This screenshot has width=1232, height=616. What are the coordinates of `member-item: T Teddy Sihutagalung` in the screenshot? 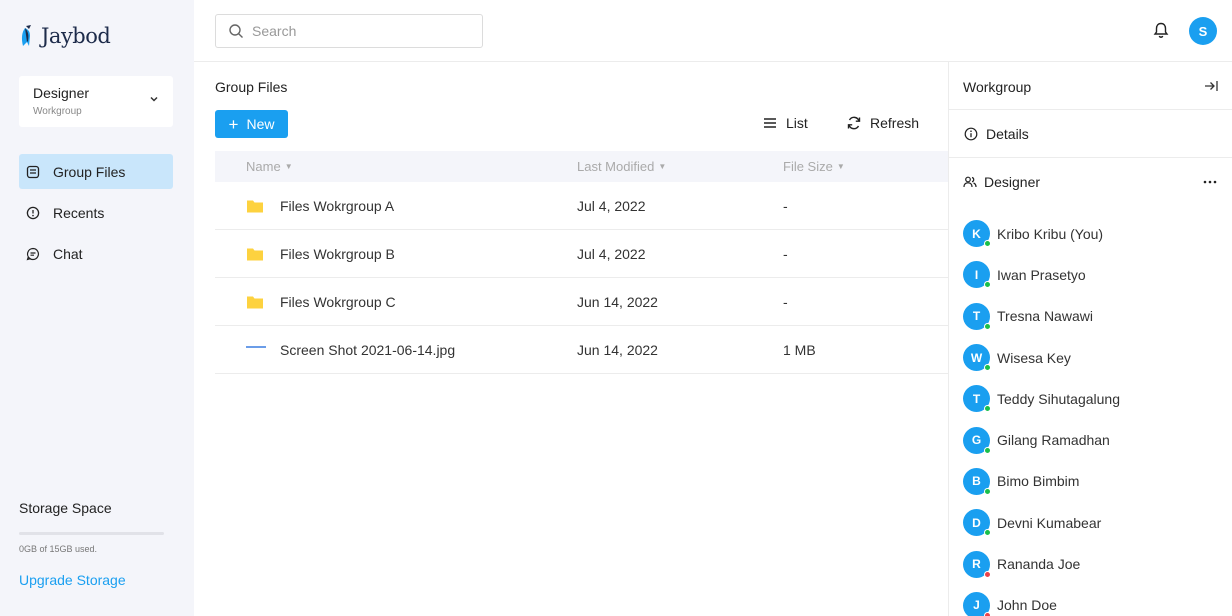 It's located at (1041, 398).